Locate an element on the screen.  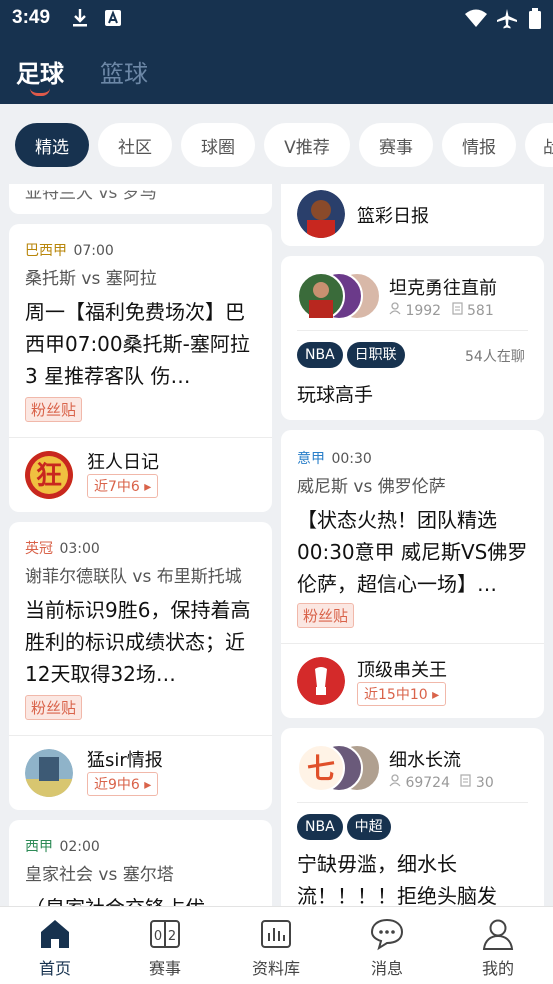
post-count: 581 is located at coordinates (480, 311).